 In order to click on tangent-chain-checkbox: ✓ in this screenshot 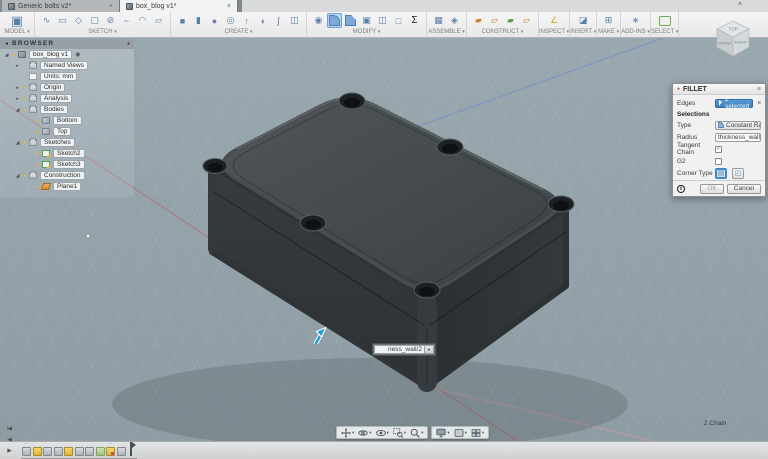, I will do `click(718, 149)`.